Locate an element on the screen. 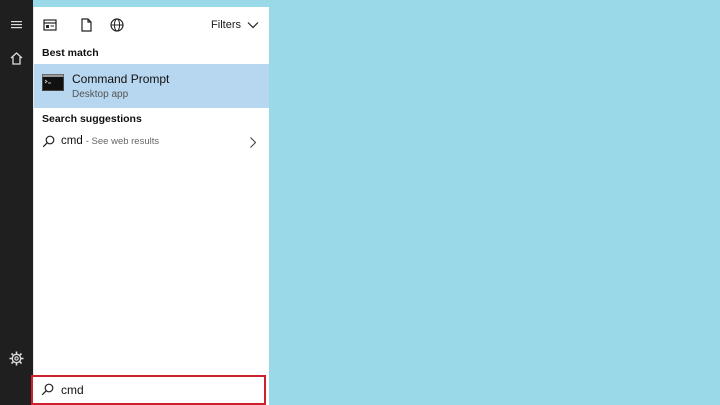  filters-label: Filters is located at coordinates (226, 25).